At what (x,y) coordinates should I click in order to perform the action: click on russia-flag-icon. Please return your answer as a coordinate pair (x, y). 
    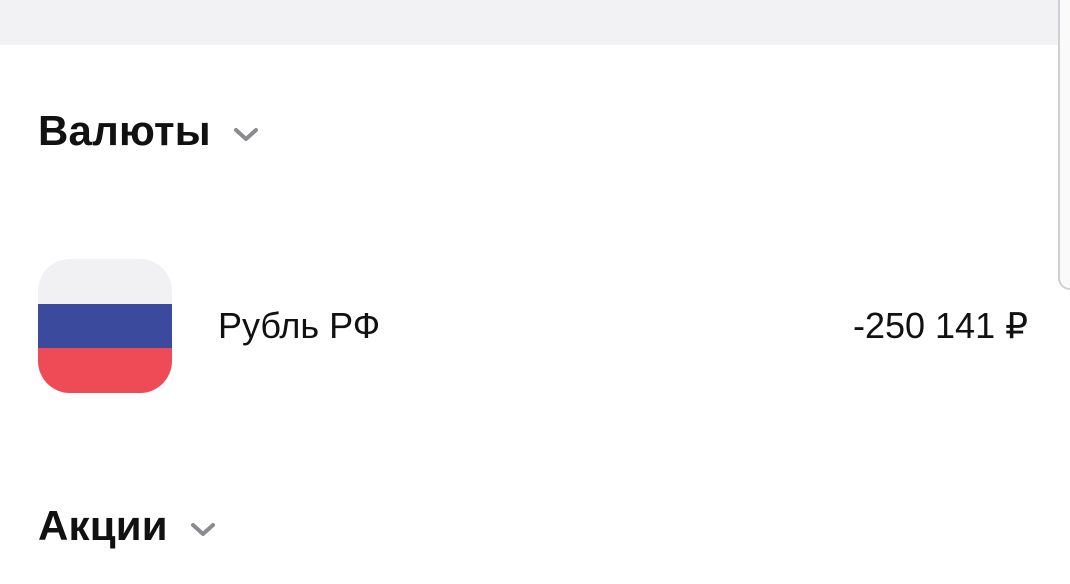
    Looking at the image, I should click on (105, 326).